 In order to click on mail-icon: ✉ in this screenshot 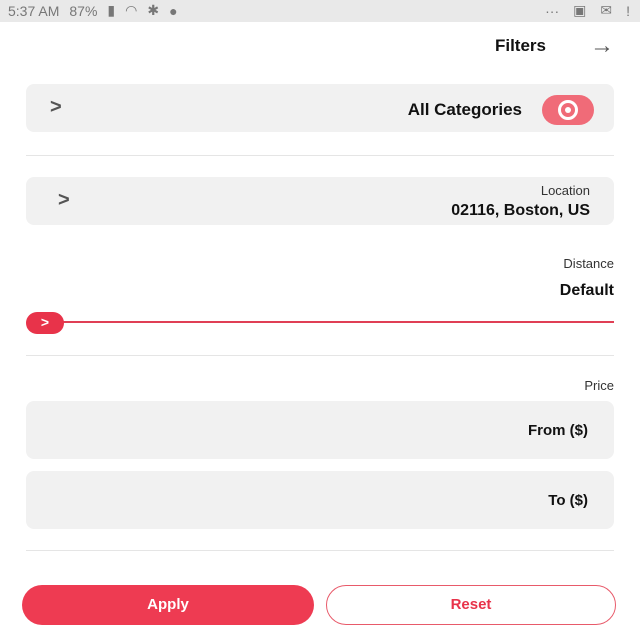, I will do `click(606, 10)`.